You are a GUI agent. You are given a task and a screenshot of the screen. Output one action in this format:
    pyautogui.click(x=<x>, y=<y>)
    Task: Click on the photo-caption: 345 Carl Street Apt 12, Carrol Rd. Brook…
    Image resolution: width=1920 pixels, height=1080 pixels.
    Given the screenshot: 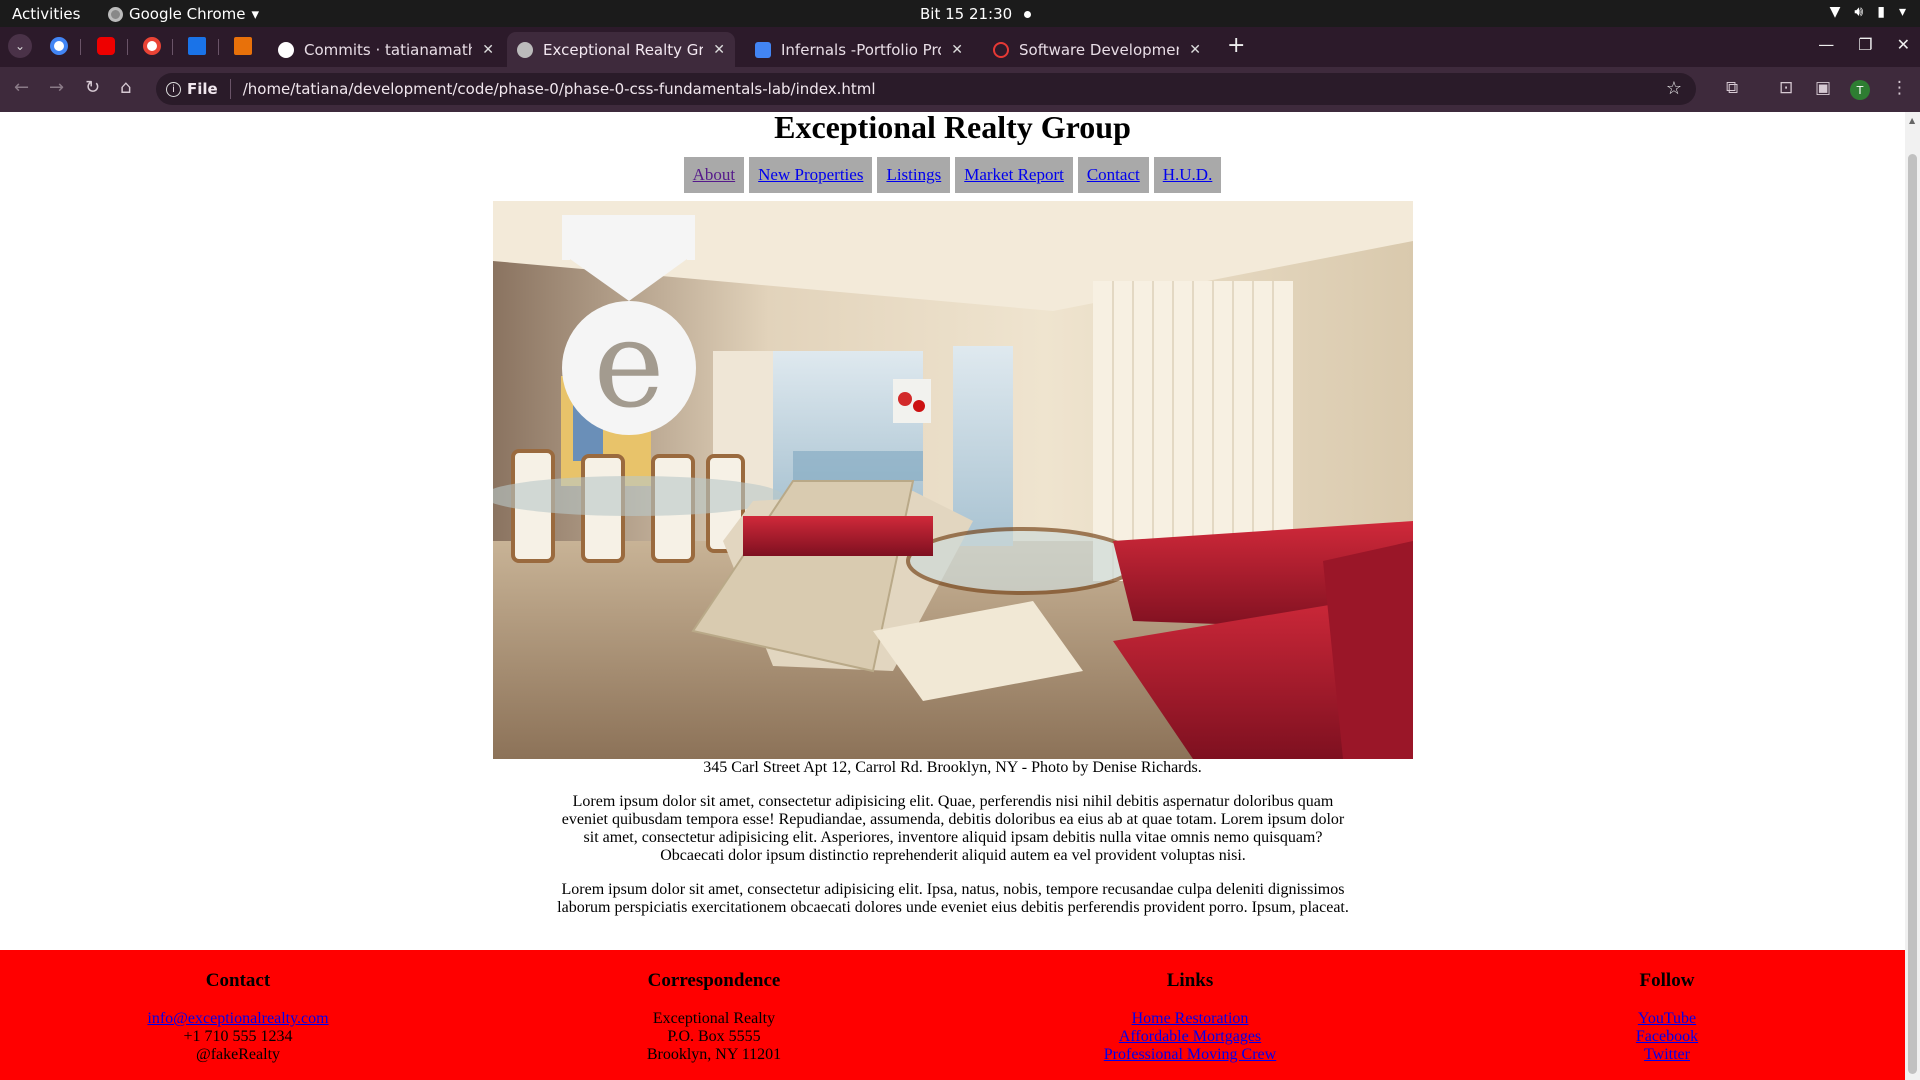 What is the action you would take?
    pyautogui.click(x=952, y=767)
    